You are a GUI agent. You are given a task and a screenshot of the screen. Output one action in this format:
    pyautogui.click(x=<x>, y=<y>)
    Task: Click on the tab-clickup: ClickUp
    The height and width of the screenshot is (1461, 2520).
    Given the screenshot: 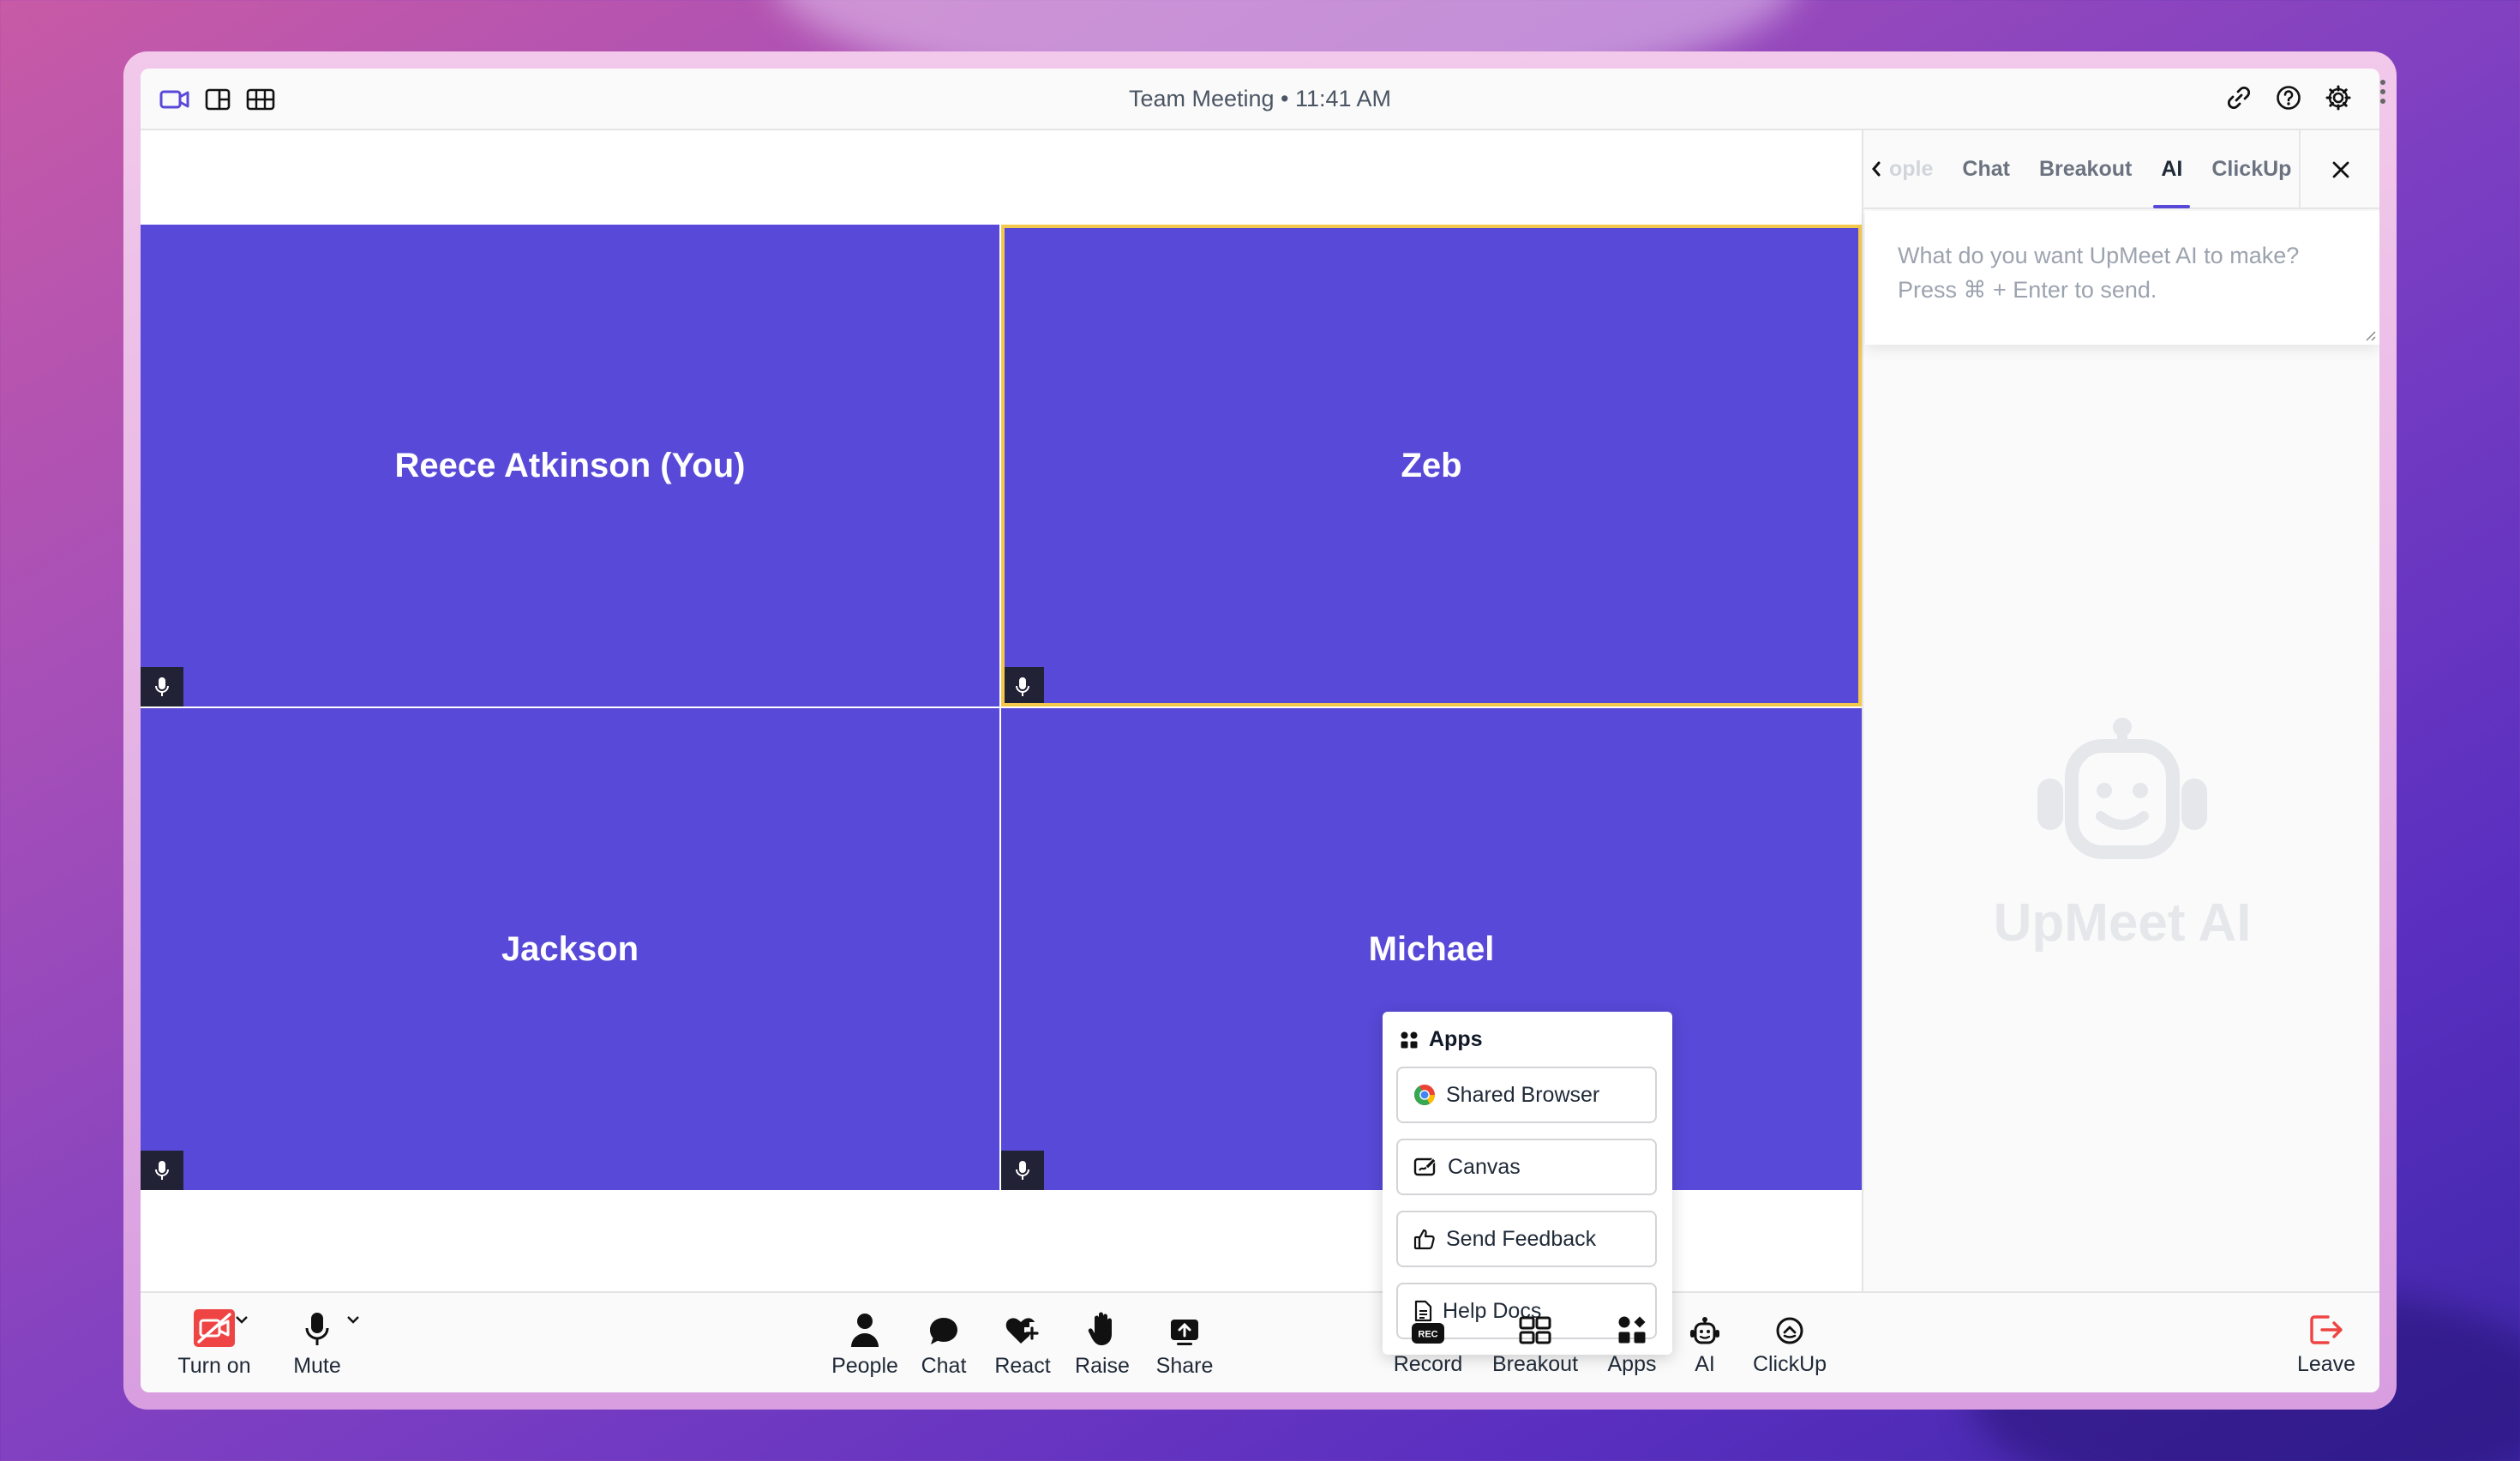 What is the action you would take?
    pyautogui.click(x=2251, y=168)
    